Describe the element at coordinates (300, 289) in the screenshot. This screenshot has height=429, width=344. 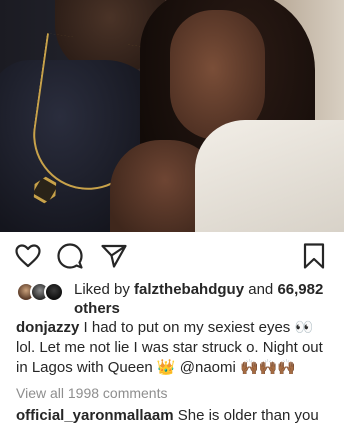
I see `likes-count: 66,982` at that location.